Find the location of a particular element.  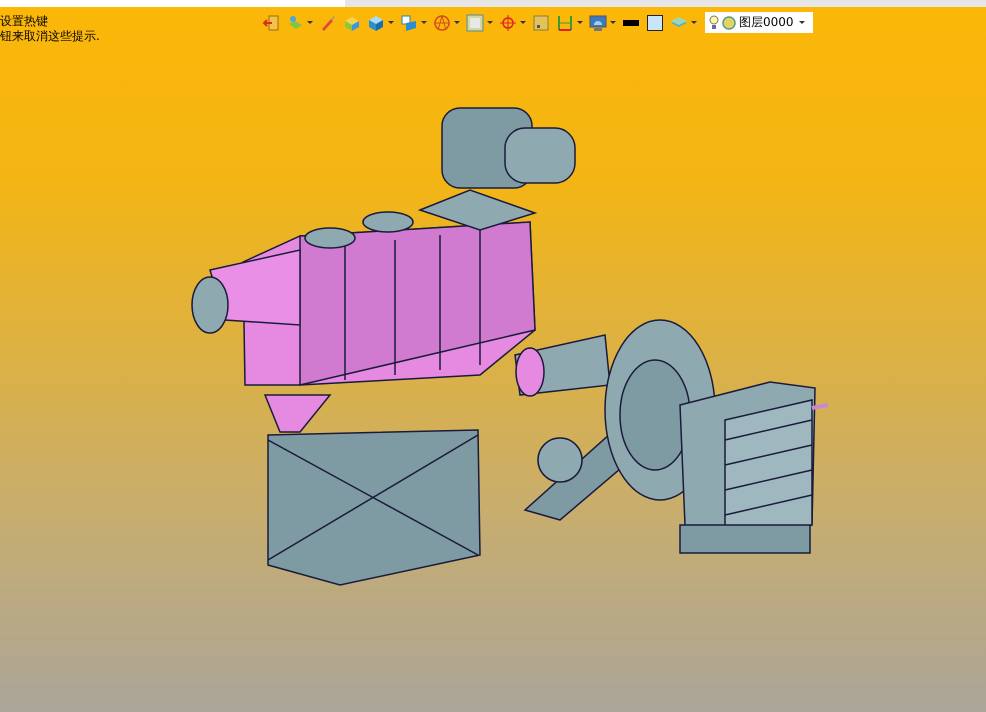

frame-icon is located at coordinates (475, 23).